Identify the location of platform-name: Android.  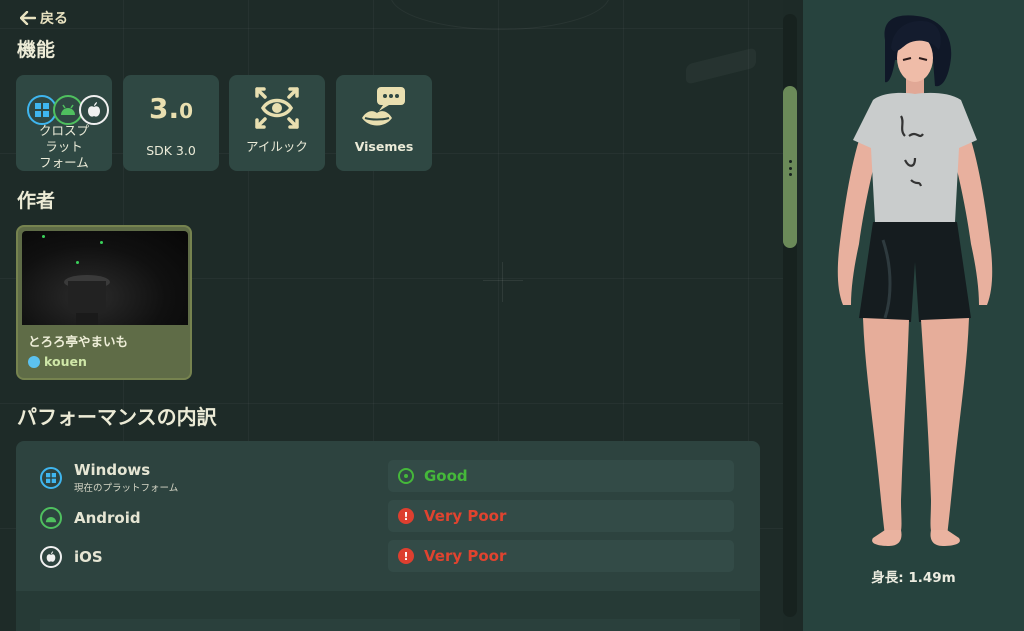
(107, 518).